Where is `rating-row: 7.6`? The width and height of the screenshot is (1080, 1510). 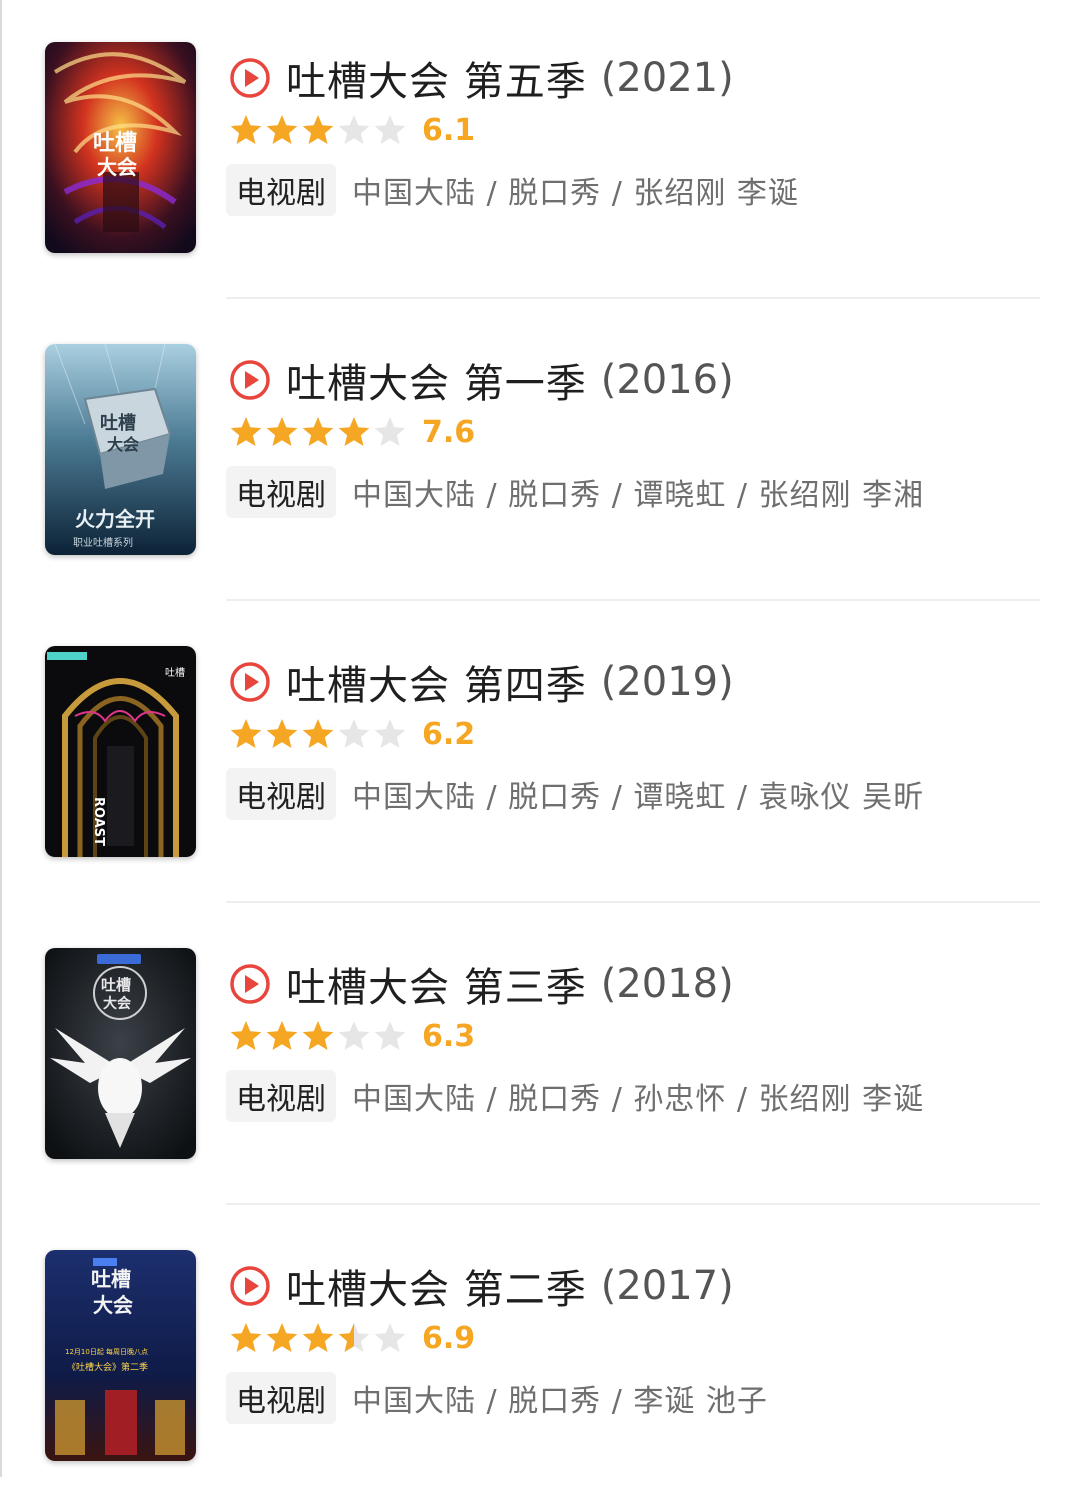
rating-row: 7.6 is located at coordinates (351, 432).